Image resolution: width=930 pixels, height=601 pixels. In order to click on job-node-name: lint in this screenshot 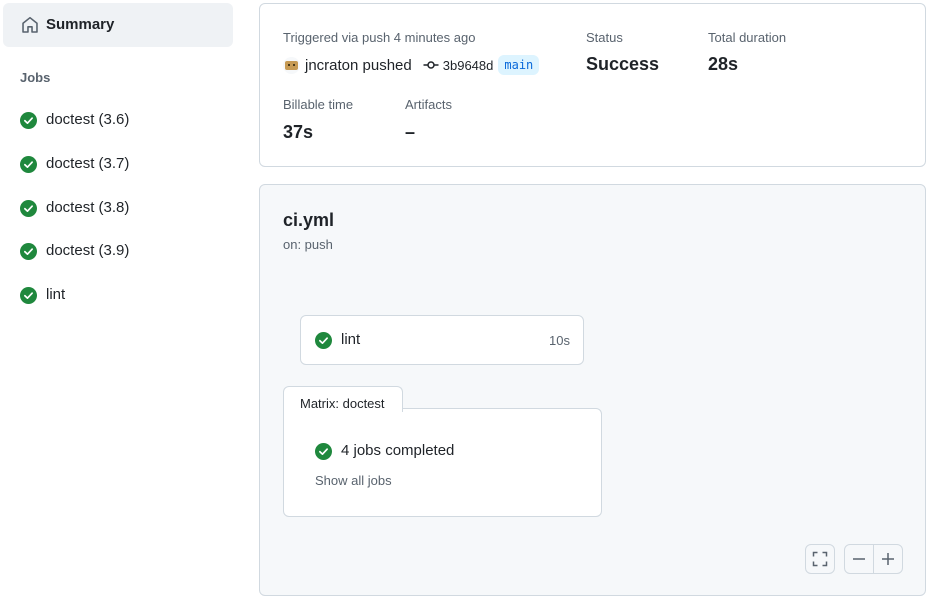, I will do `click(351, 339)`.